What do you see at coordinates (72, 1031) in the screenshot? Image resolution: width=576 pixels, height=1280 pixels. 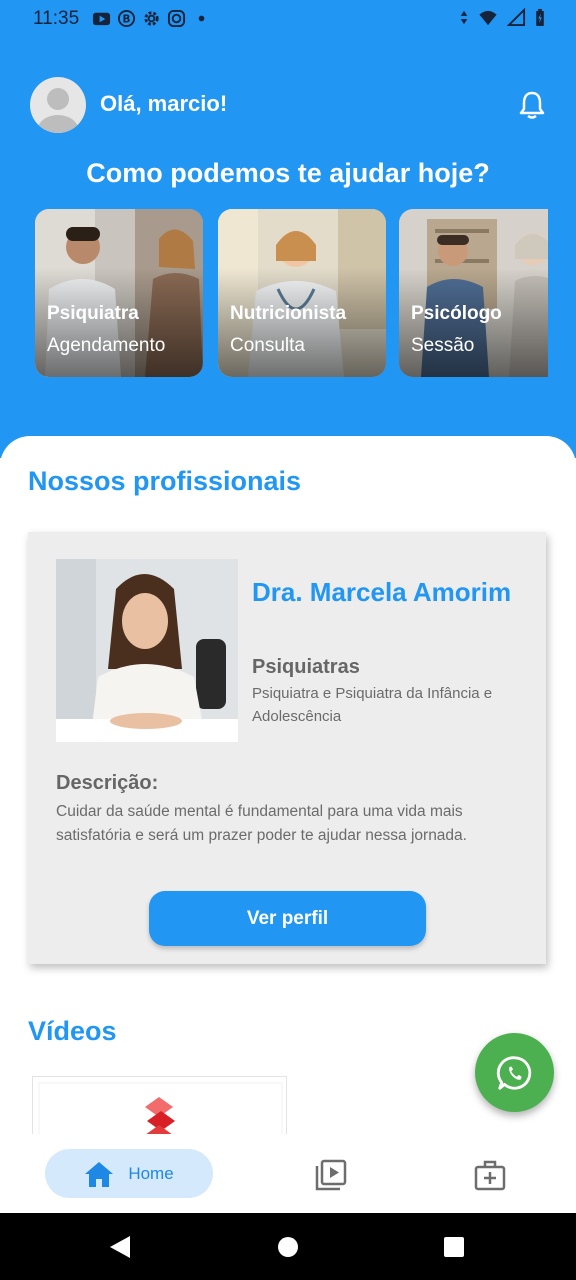 I see `videos-title: Vídeos` at bounding box center [72, 1031].